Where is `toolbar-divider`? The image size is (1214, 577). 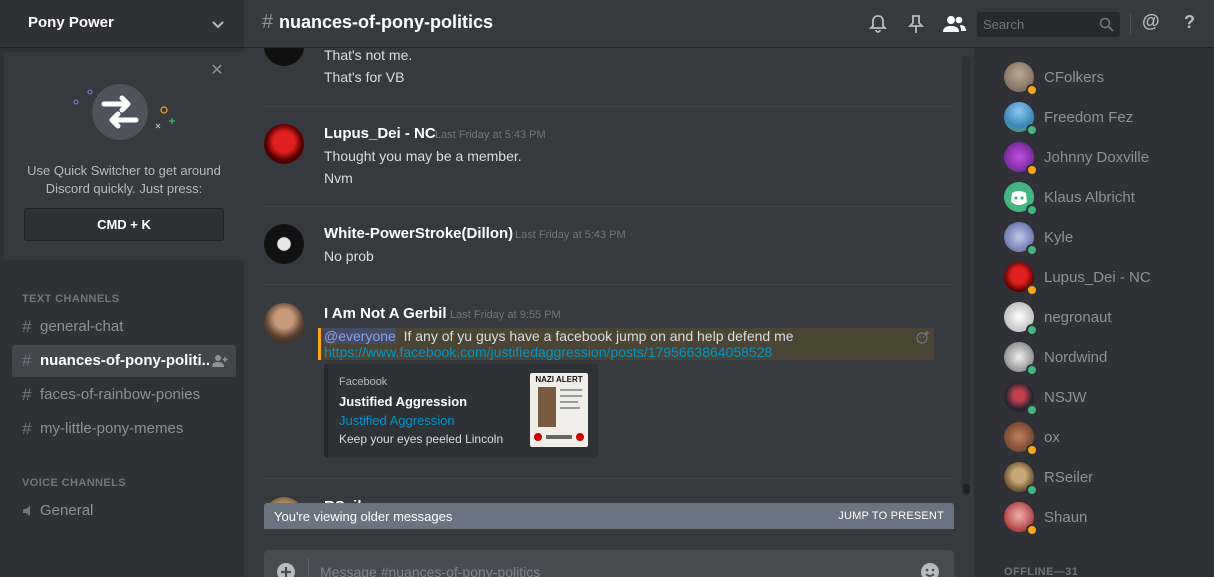
toolbar-divider is located at coordinates (1130, 24).